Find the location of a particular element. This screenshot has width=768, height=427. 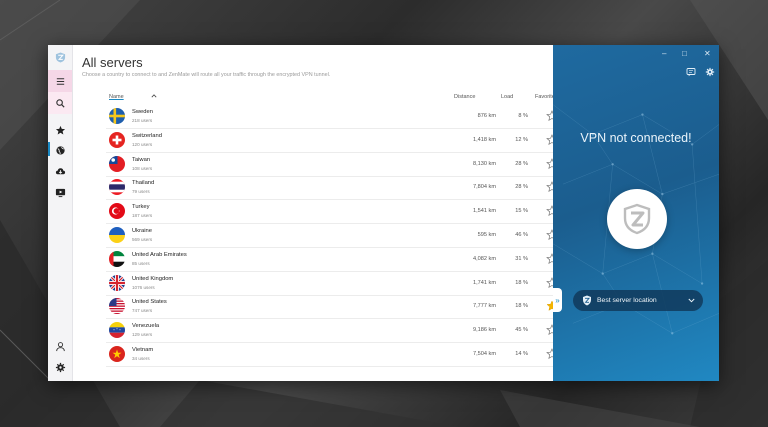

favorites-nav-button is located at coordinates (60, 130).